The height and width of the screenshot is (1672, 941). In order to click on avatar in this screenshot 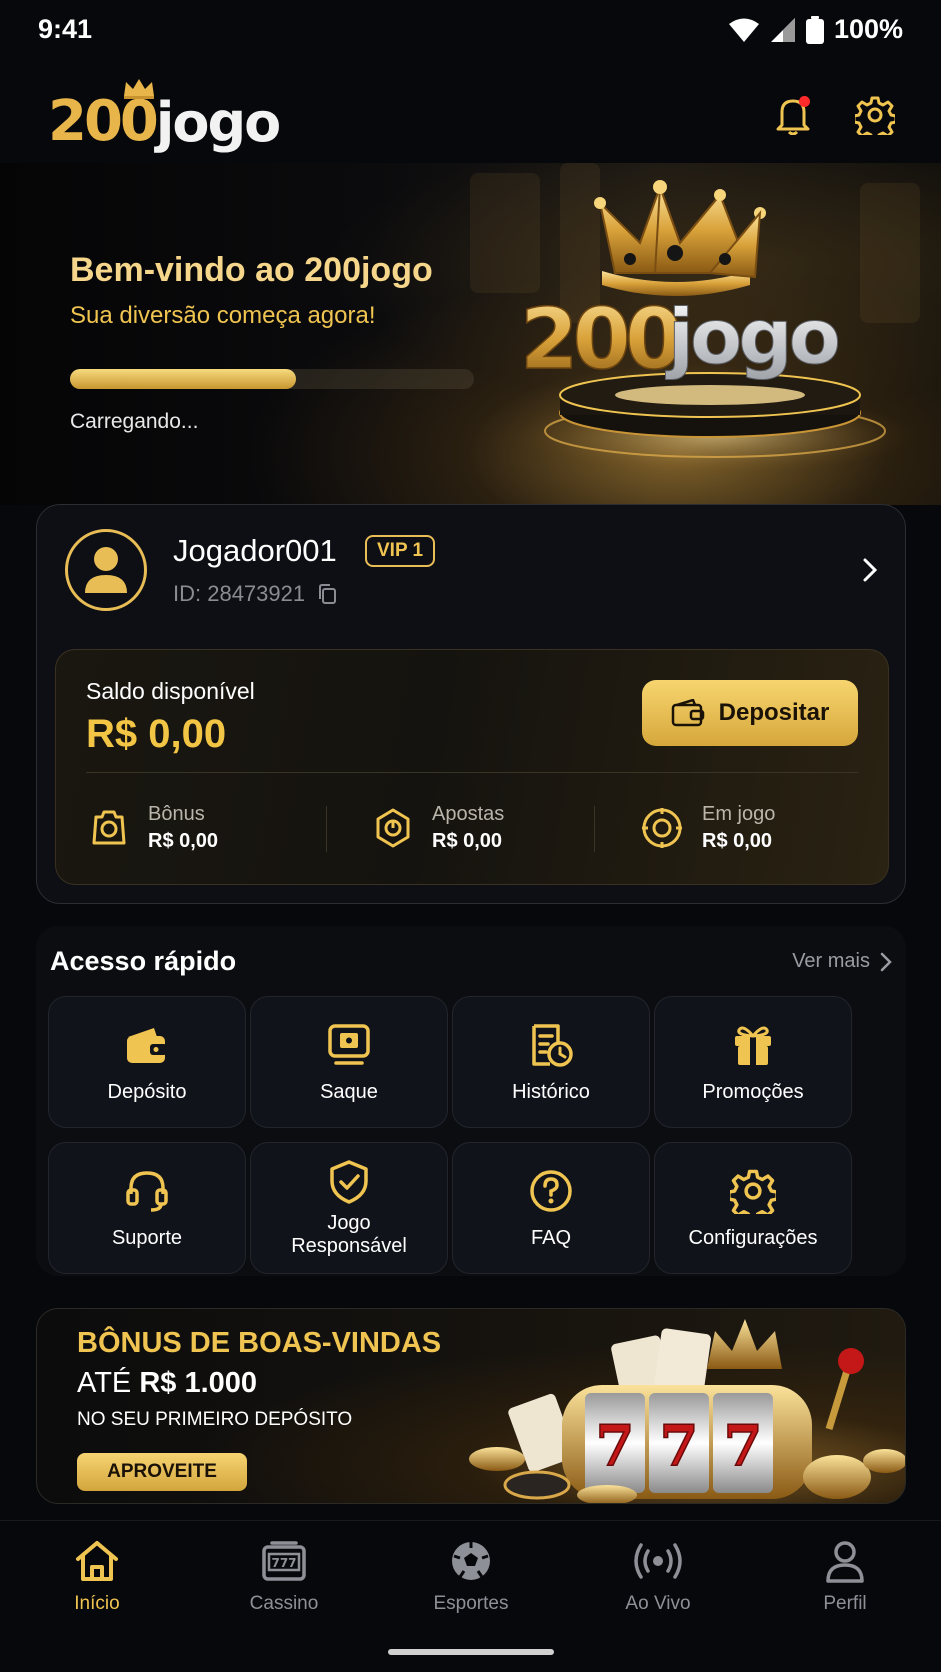, I will do `click(106, 570)`.